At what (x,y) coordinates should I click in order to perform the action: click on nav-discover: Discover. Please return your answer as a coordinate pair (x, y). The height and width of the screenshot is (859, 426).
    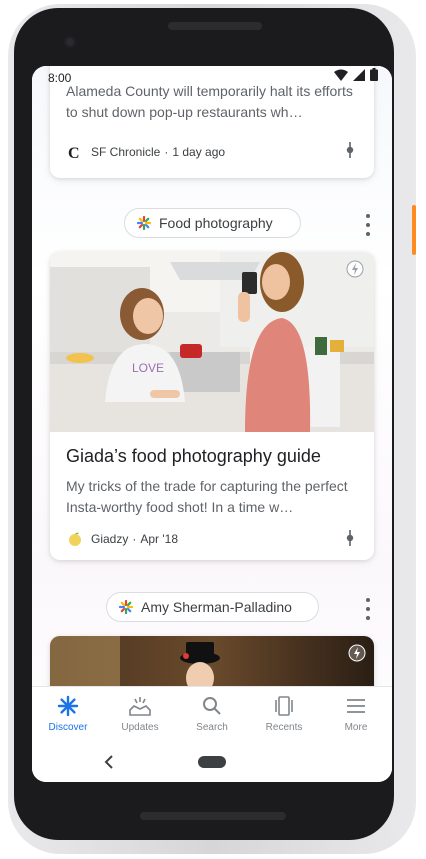
    Looking at the image, I should click on (68, 715).